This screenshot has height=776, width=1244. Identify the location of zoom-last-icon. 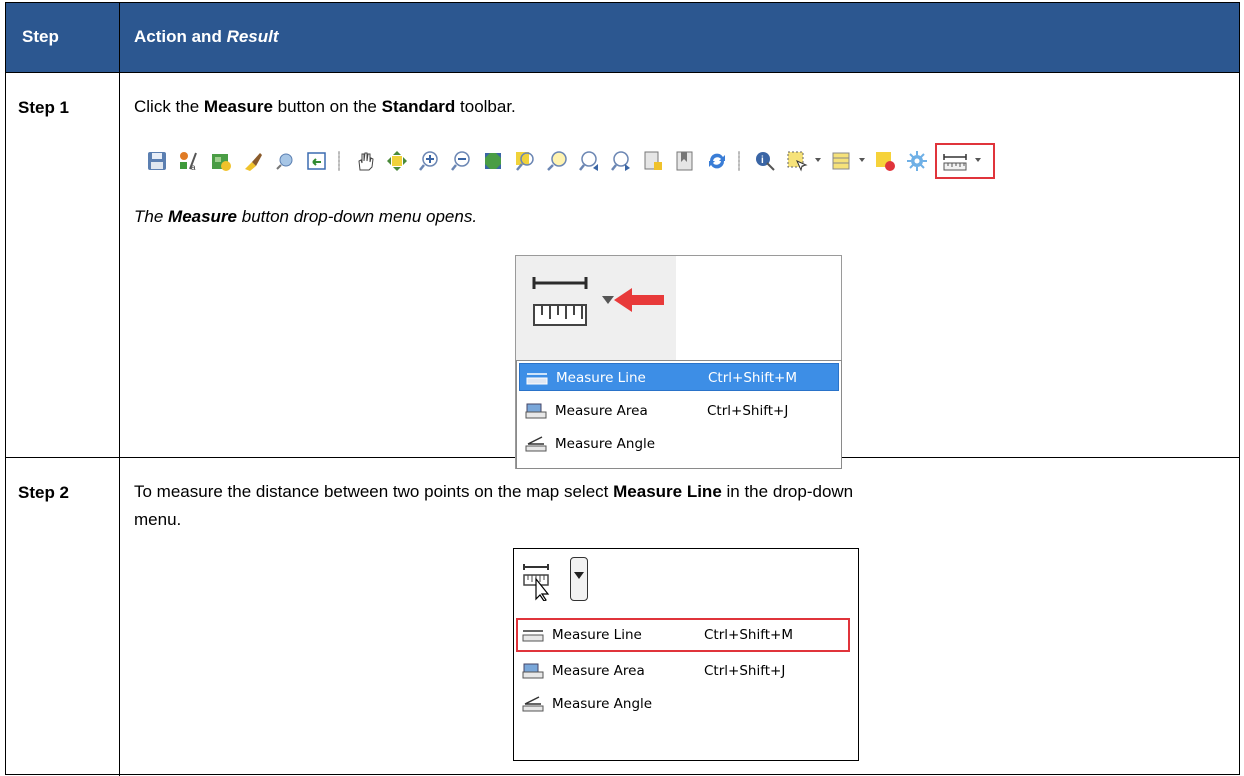
(589, 161).